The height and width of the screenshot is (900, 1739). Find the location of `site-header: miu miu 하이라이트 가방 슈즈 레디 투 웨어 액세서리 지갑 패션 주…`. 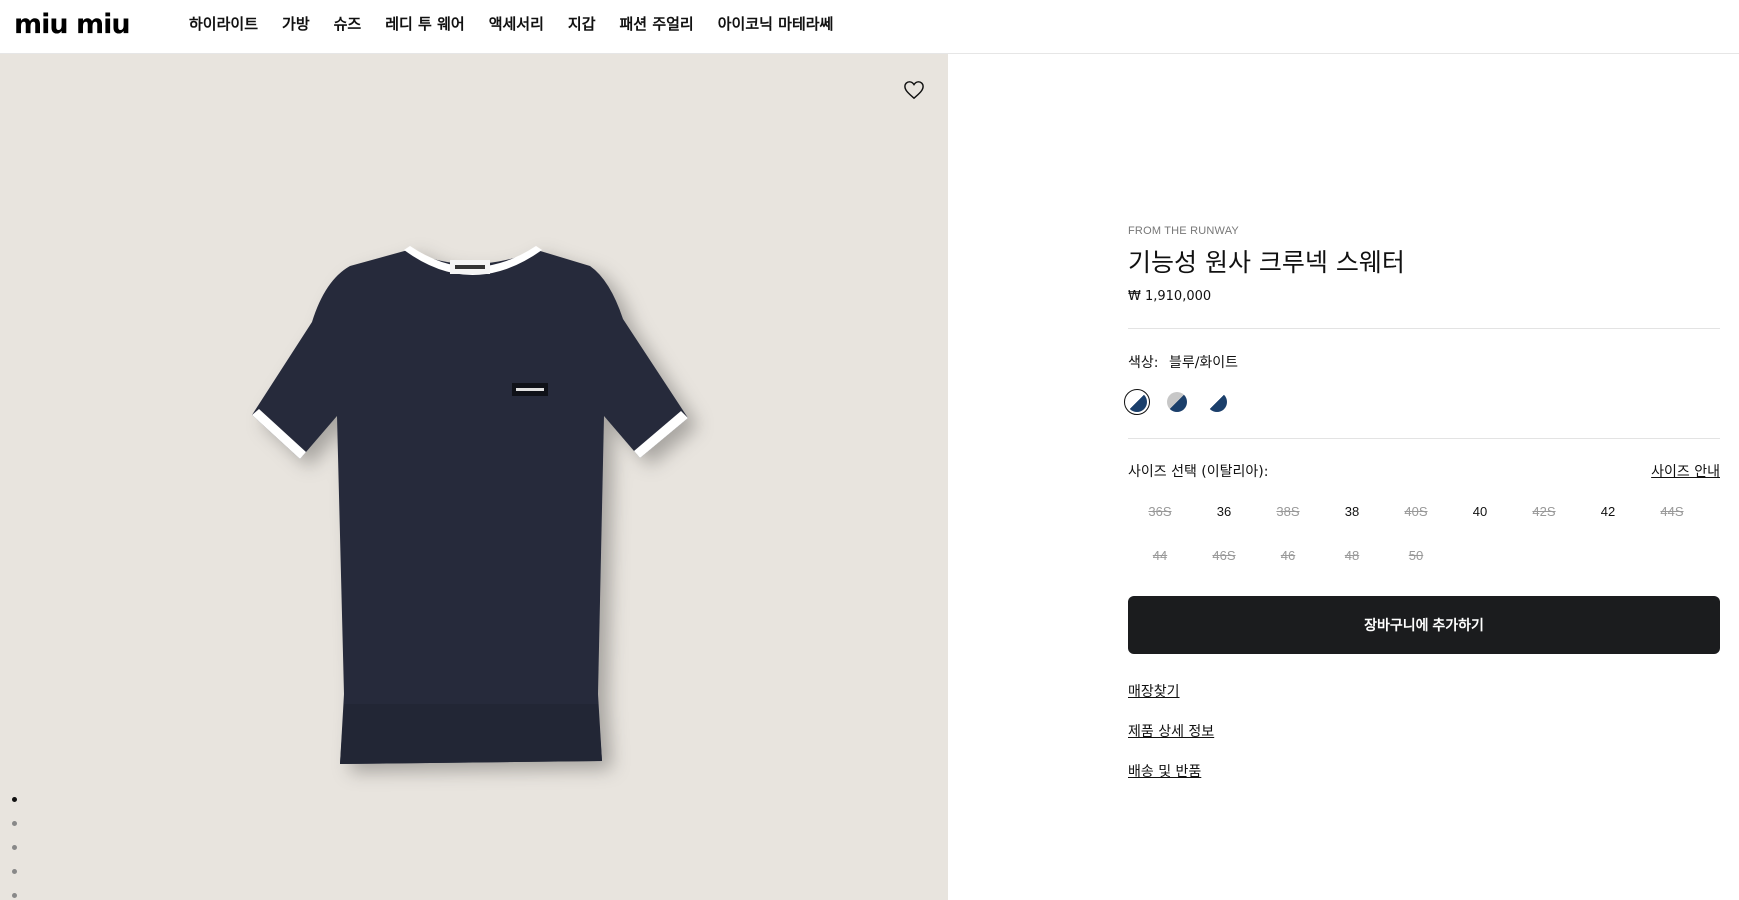

site-header: miu miu 하이라이트 가방 슈즈 레디 투 웨어 액세서리 지갑 패션 주… is located at coordinates (869, 27).